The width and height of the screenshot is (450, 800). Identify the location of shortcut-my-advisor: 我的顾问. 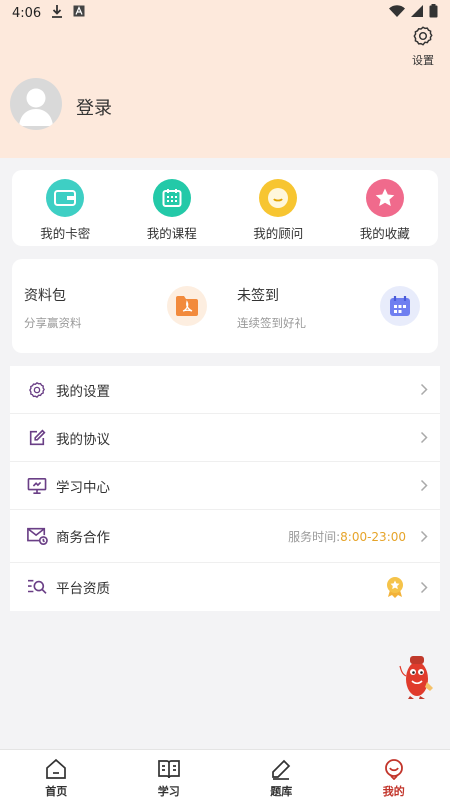
(278, 208).